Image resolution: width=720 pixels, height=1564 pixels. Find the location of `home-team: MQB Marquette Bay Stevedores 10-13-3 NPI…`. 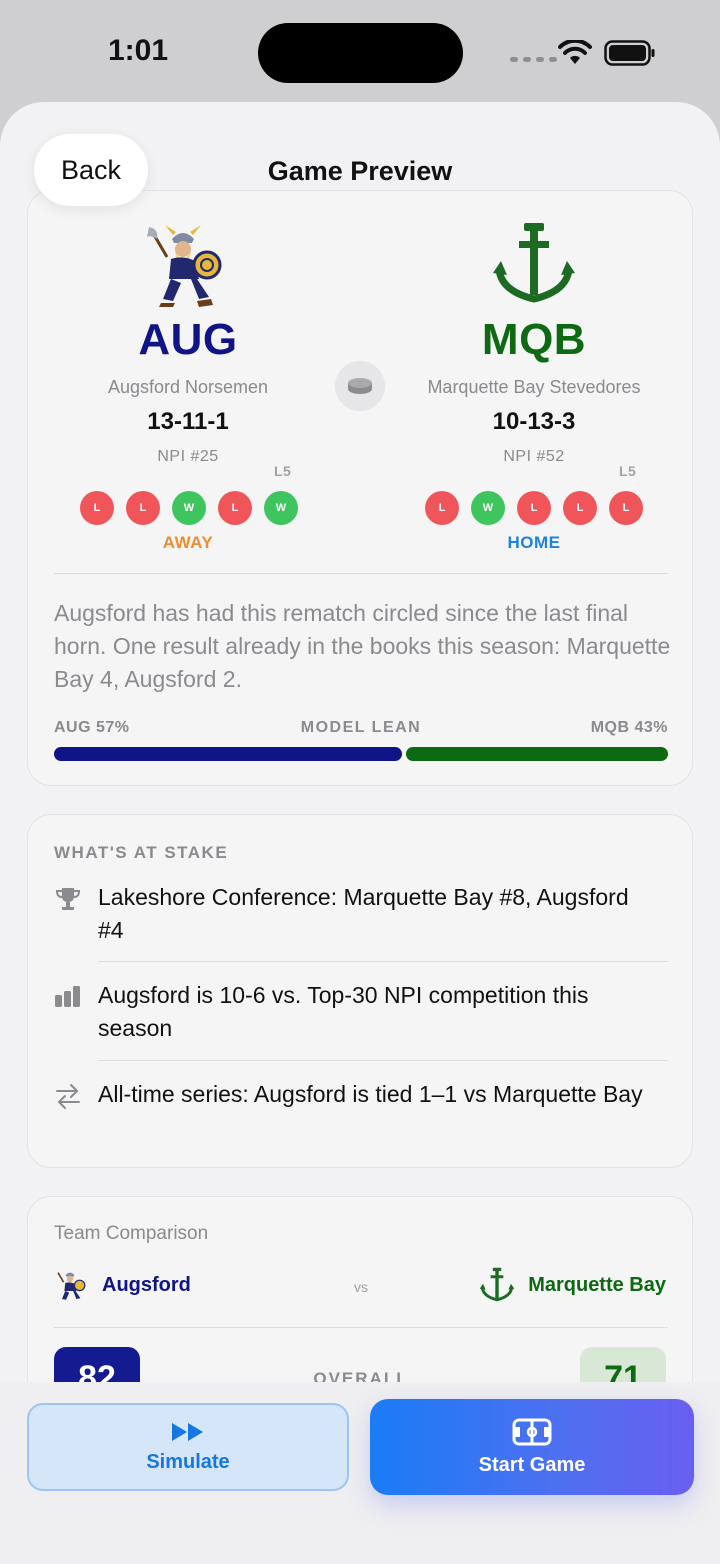

home-team: MQB Marquette Bay Stevedores 10-13-3 NPI… is located at coordinates (534, 342).